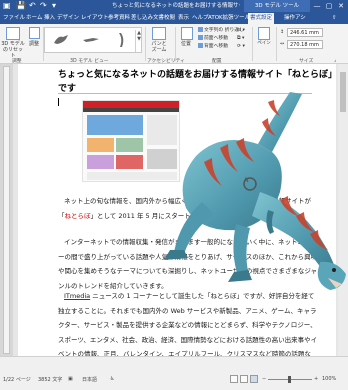  What do you see at coordinates (241, 46) in the screenshot?
I see `rotate-icon: ⟳ ▾` at bounding box center [241, 46].